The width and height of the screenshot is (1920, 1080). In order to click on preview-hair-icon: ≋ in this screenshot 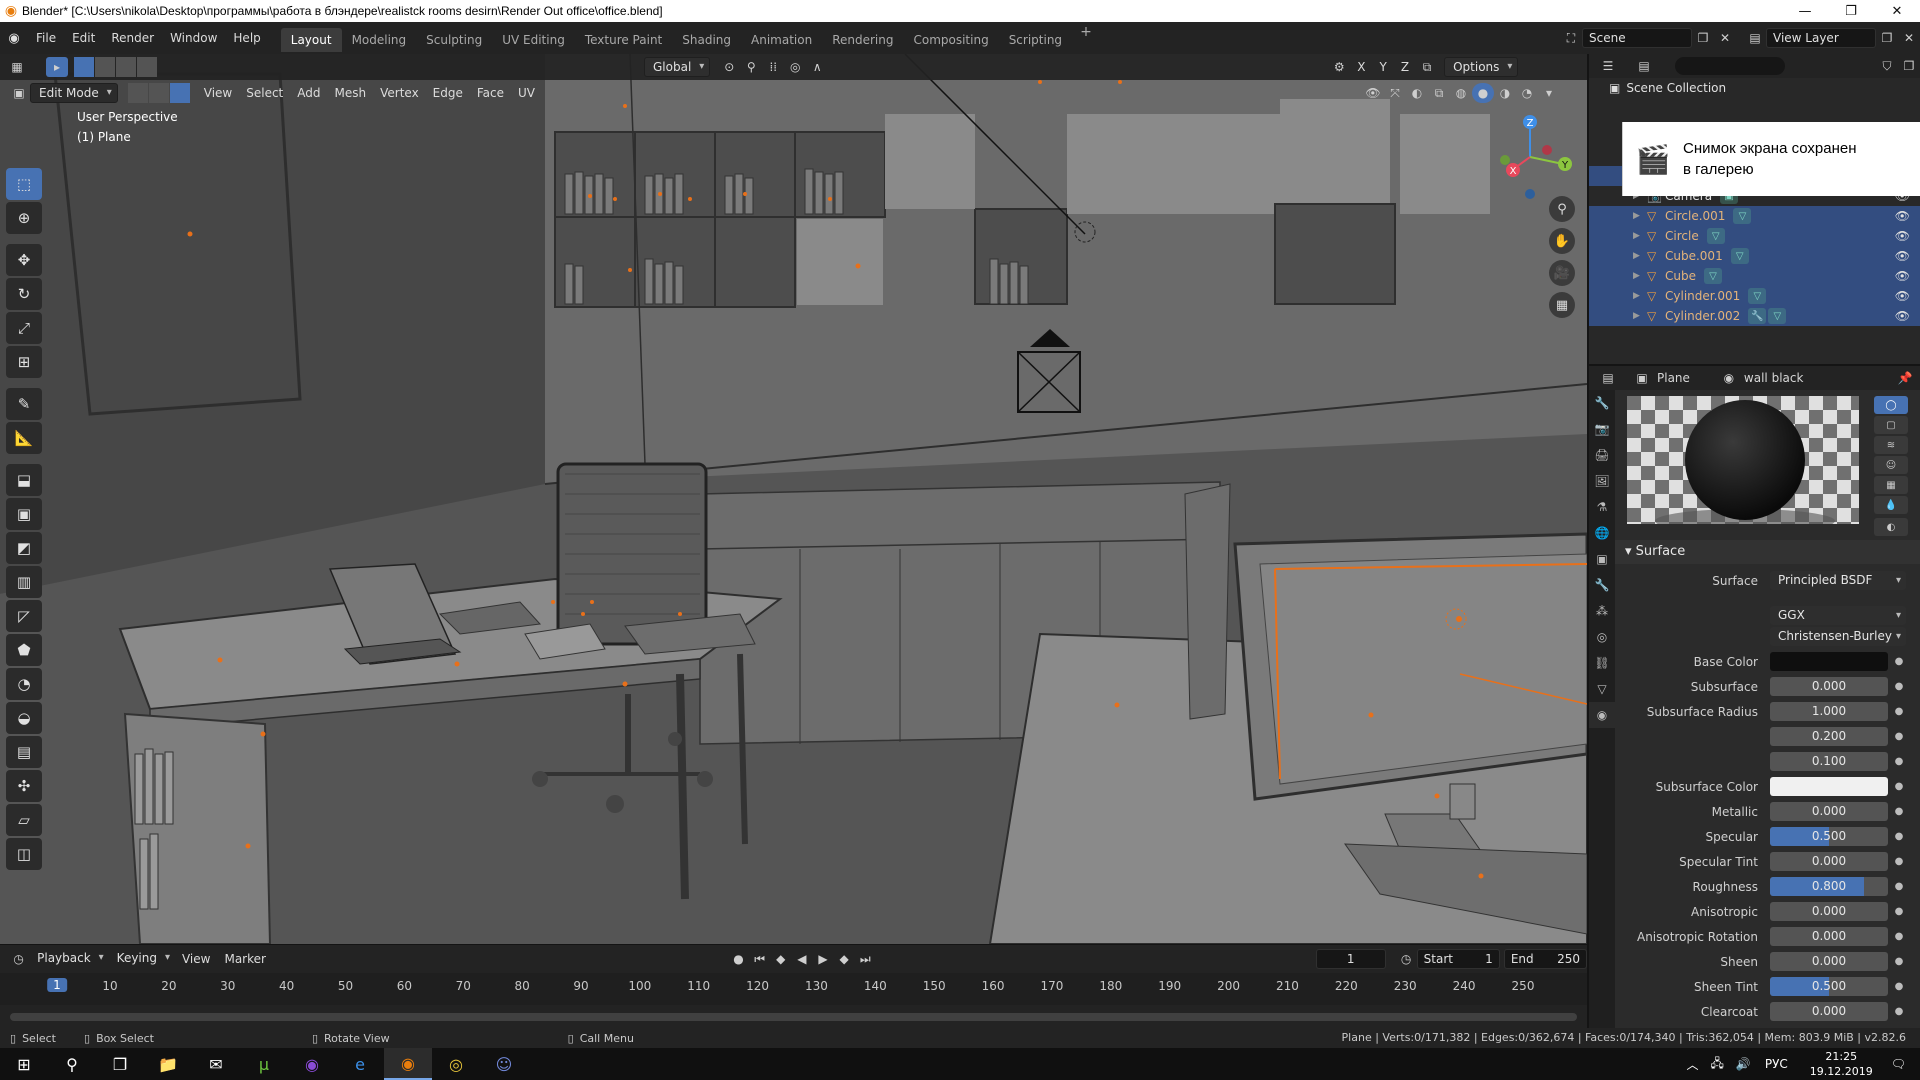, I will do `click(1891, 445)`.